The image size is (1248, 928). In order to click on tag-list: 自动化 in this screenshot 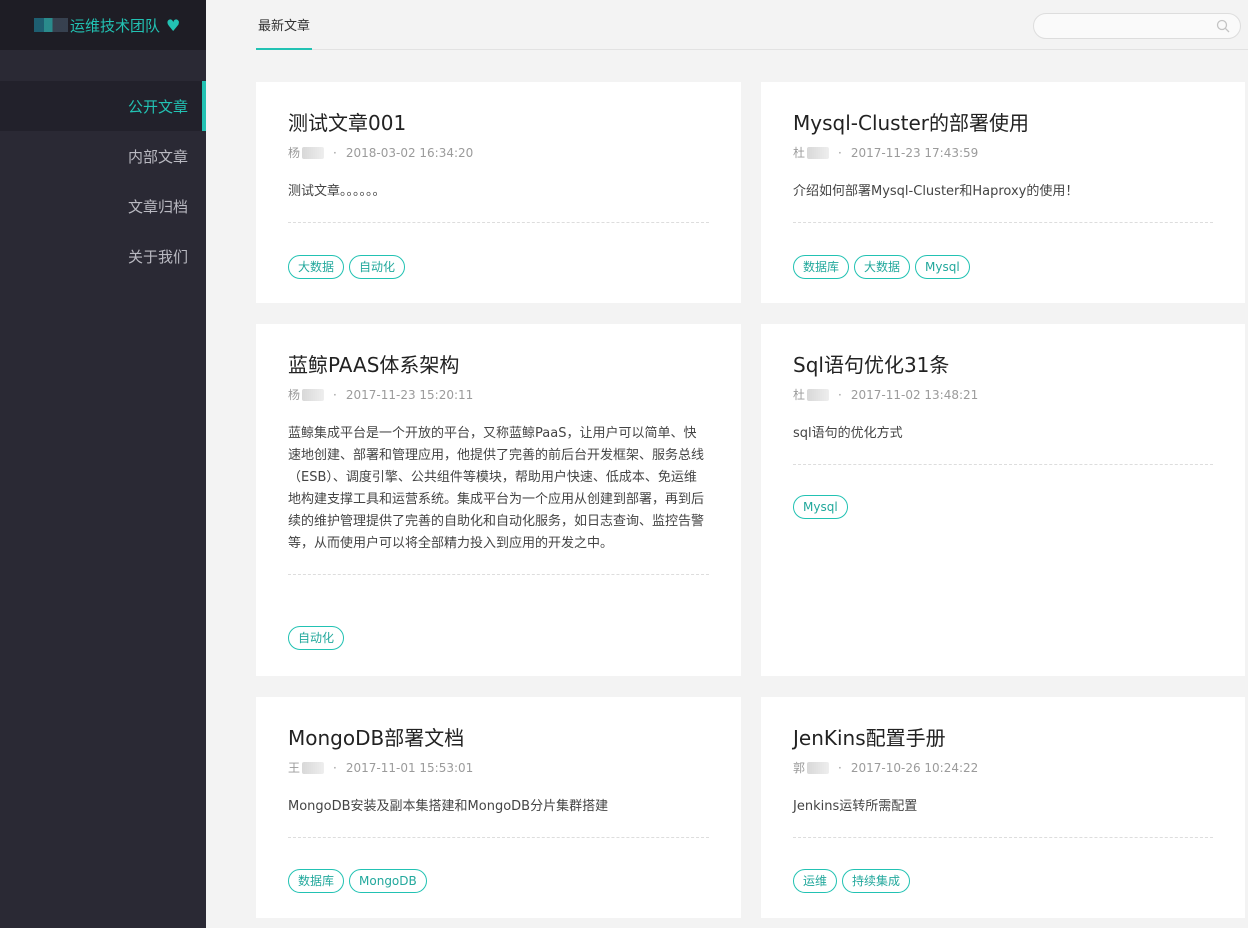, I will do `click(316, 638)`.